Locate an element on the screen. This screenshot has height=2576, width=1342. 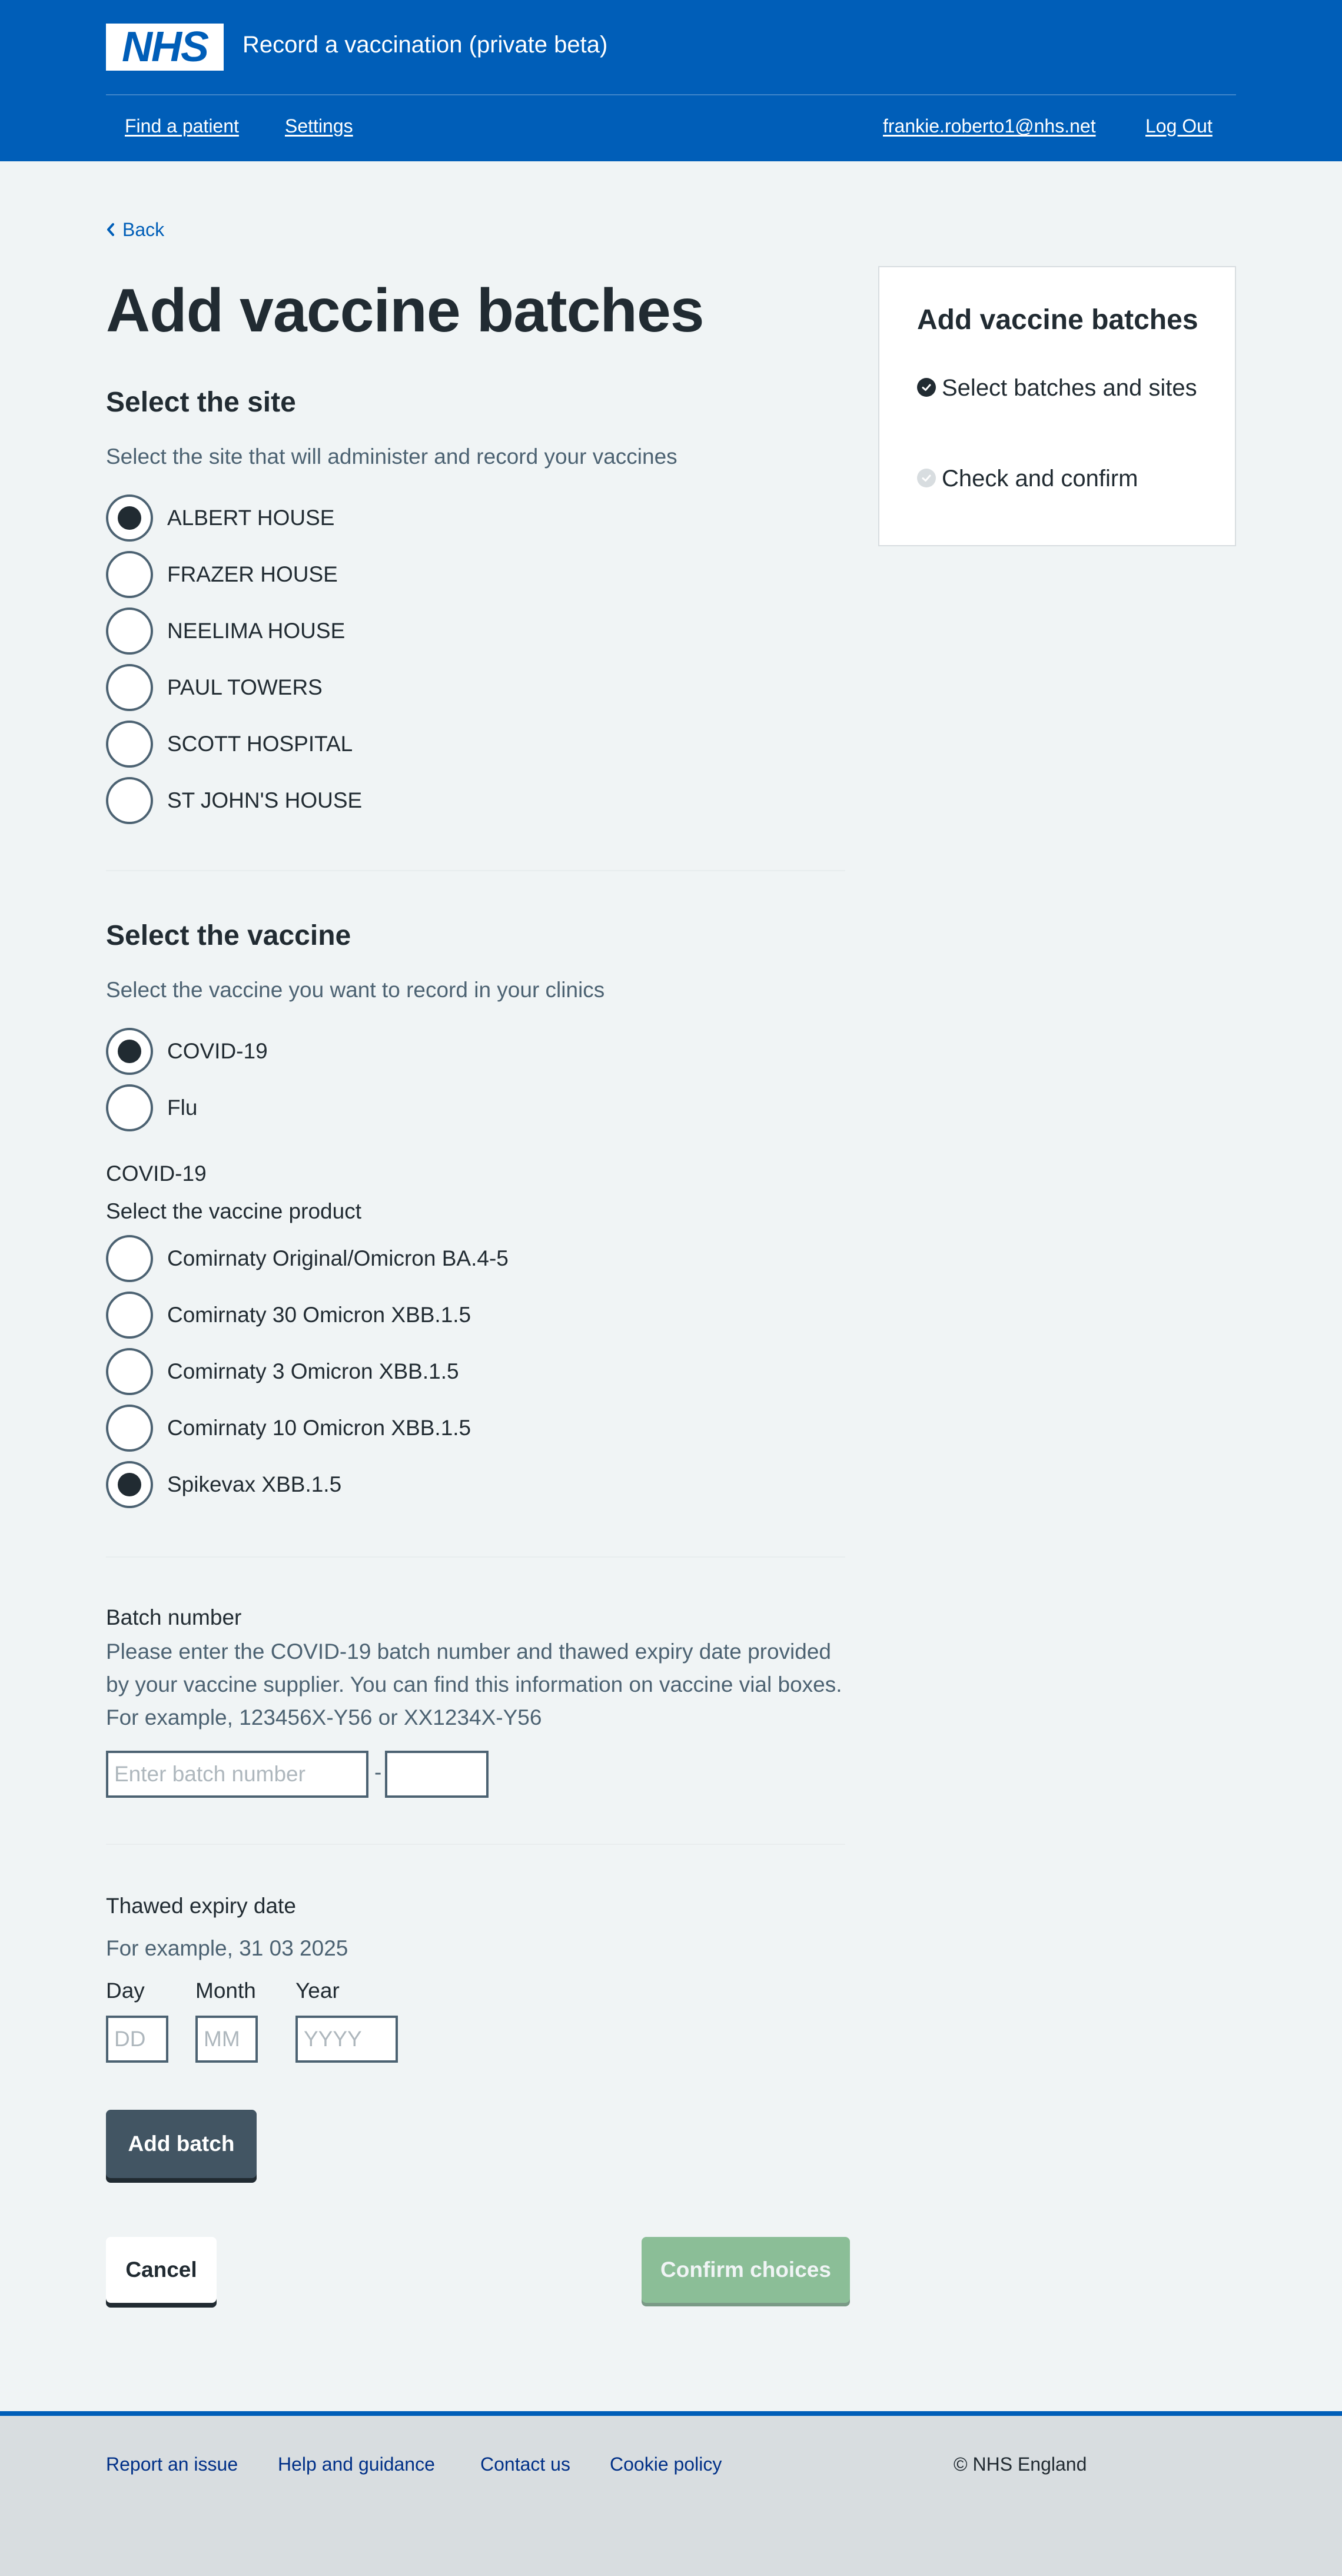
day-label: Day is located at coordinates (126, 1991).